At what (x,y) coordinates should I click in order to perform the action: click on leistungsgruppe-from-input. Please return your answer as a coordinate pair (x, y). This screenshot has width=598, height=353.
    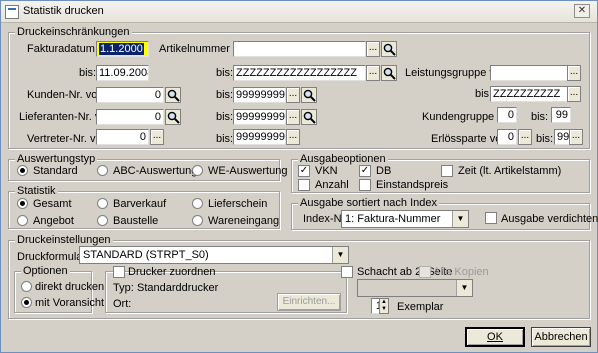
    Looking at the image, I should click on (529, 73).